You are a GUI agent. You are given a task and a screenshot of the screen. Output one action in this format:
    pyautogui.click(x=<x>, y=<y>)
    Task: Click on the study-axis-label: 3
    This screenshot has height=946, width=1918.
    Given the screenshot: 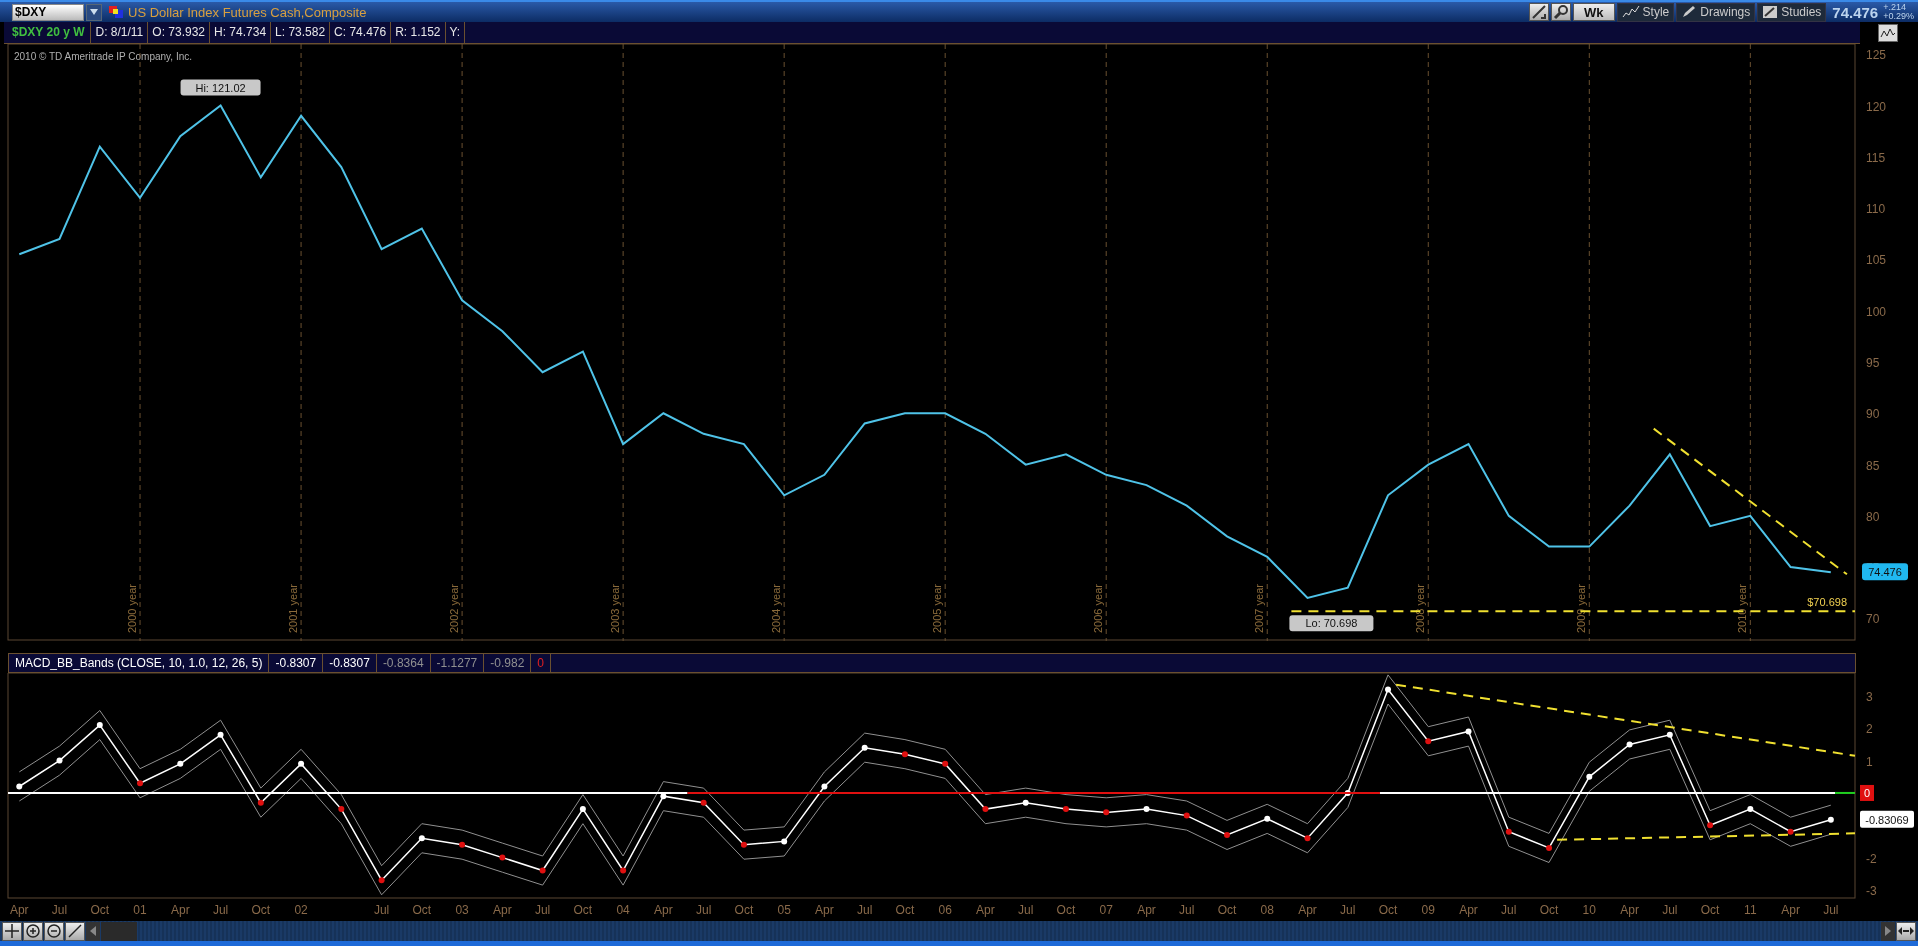 What is the action you would take?
    pyautogui.click(x=1869, y=696)
    